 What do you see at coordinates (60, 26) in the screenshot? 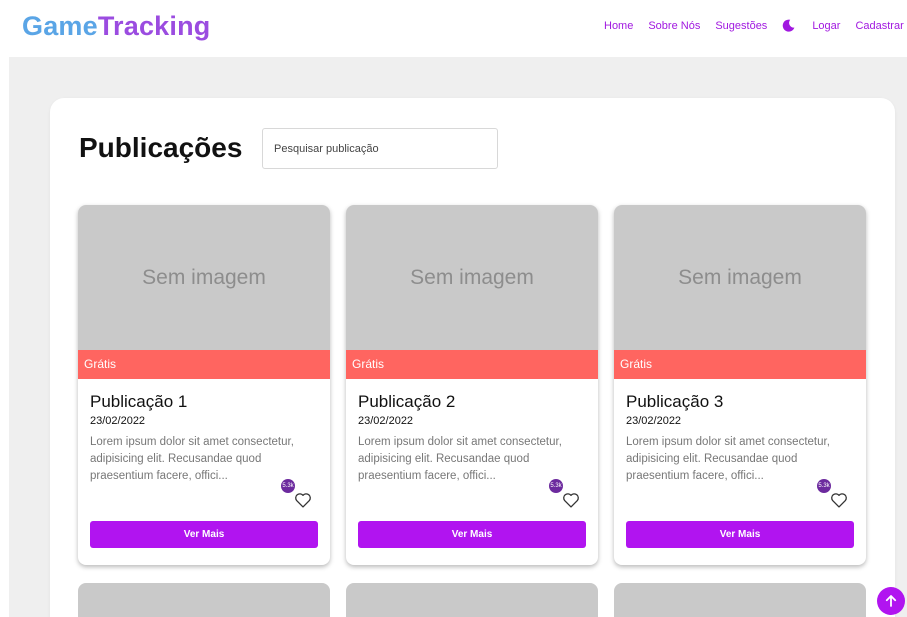
I see `brand-part1: Game` at bounding box center [60, 26].